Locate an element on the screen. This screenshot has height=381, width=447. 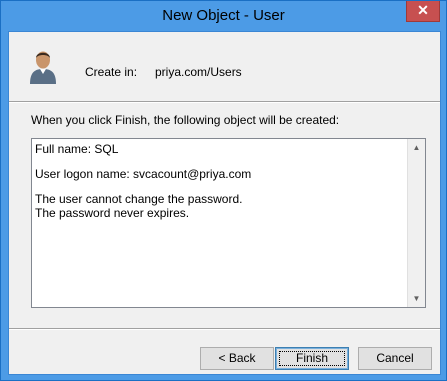
scroll-down-icon: ▼ is located at coordinates (416, 298).